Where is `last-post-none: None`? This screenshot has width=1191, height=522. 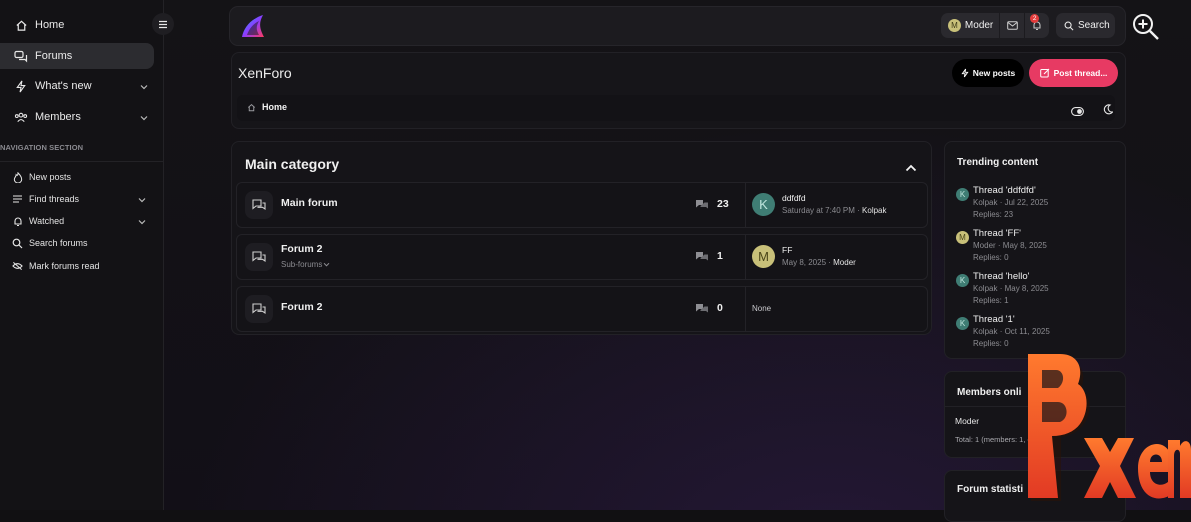 last-post-none: None is located at coordinates (762, 308).